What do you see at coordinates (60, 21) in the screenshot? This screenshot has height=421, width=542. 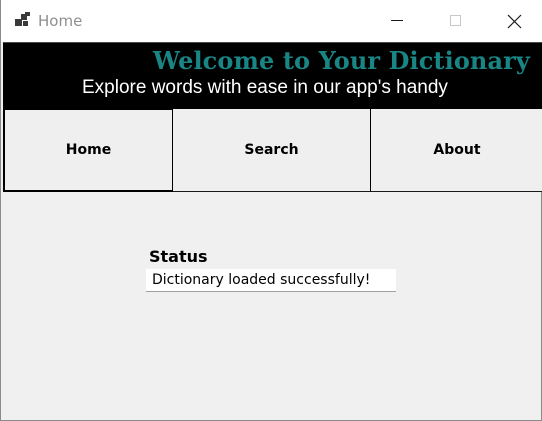 I see `window-title: Home` at bounding box center [60, 21].